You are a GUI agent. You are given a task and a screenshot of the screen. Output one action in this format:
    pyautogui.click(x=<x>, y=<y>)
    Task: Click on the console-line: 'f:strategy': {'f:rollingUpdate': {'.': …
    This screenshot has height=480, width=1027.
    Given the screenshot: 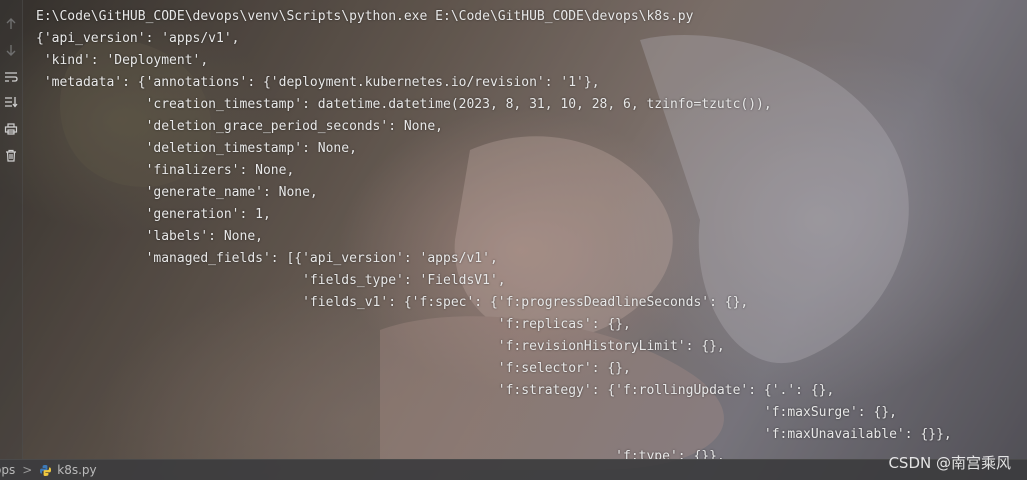 What is the action you would take?
    pyautogui.click(x=435, y=390)
    